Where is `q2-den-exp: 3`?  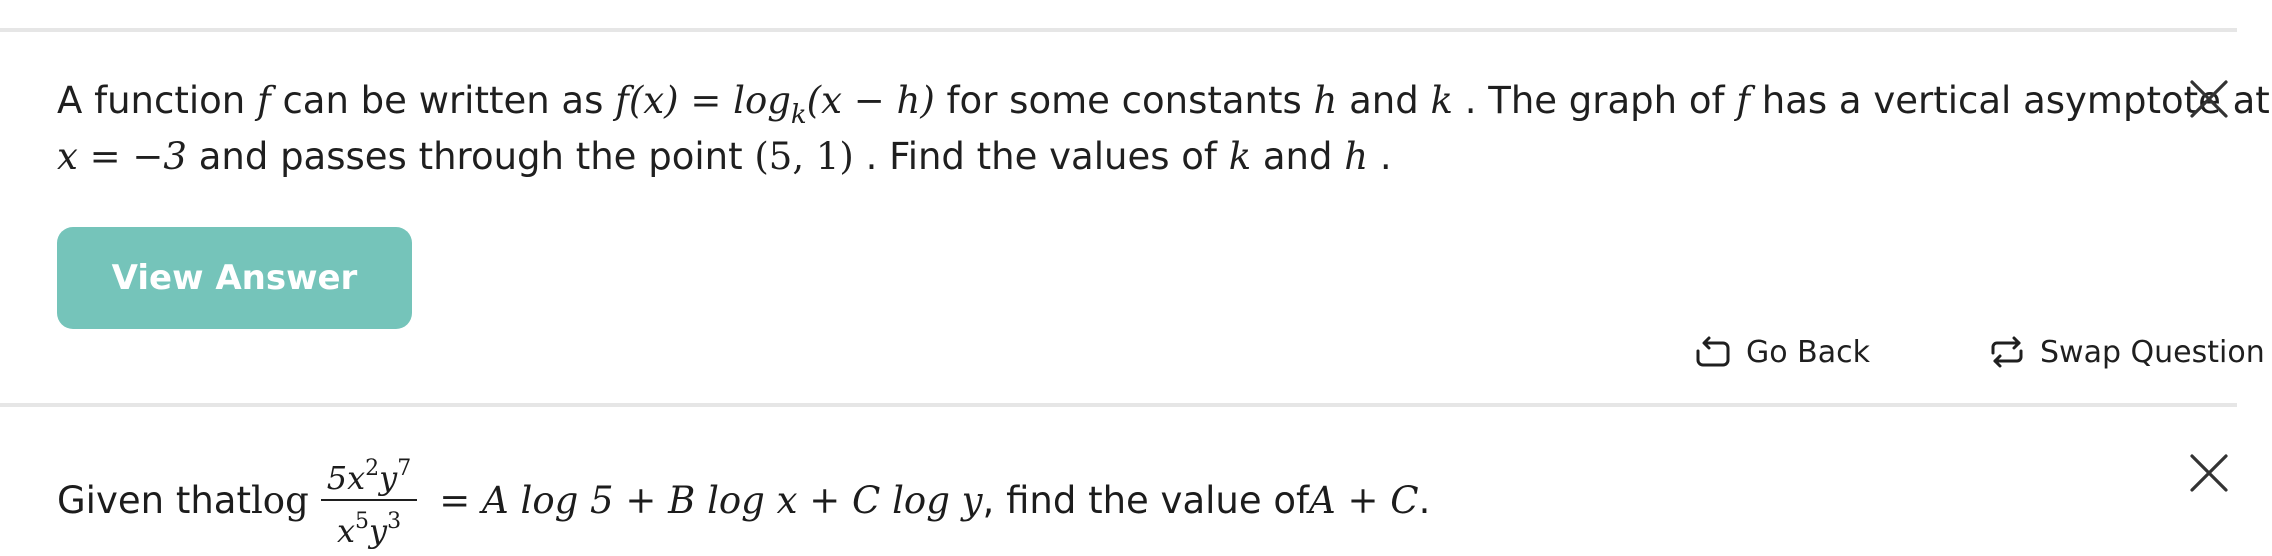 q2-den-exp: 3 is located at coordinates (394, 521).